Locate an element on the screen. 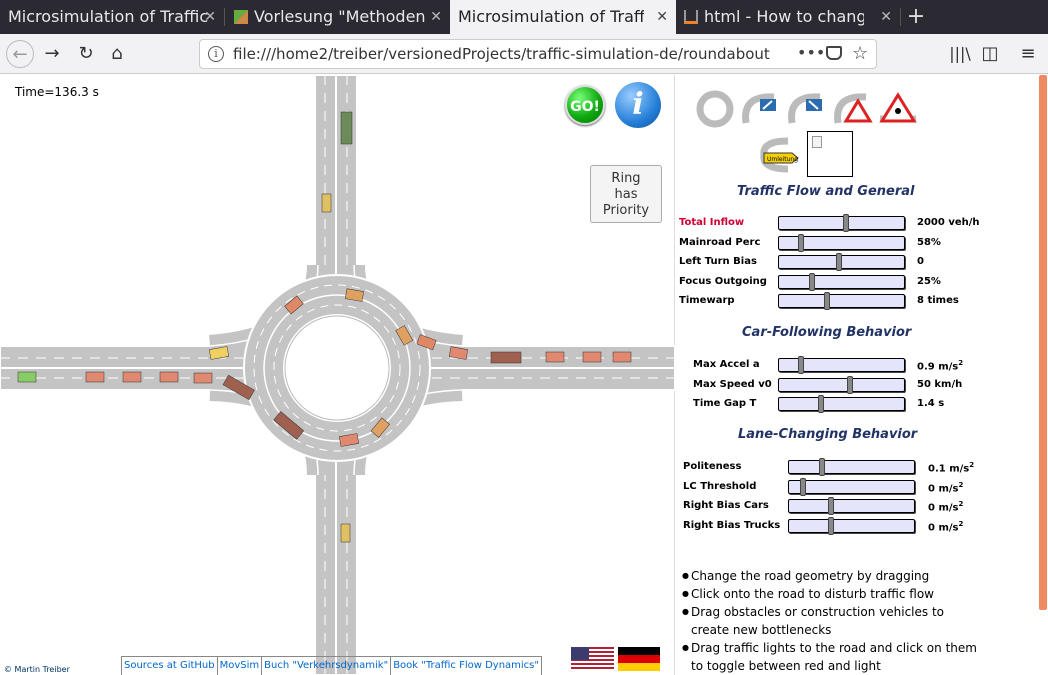 The image size is (1048, 675). library-icon: |||\ is located at coordinates (960, 54).